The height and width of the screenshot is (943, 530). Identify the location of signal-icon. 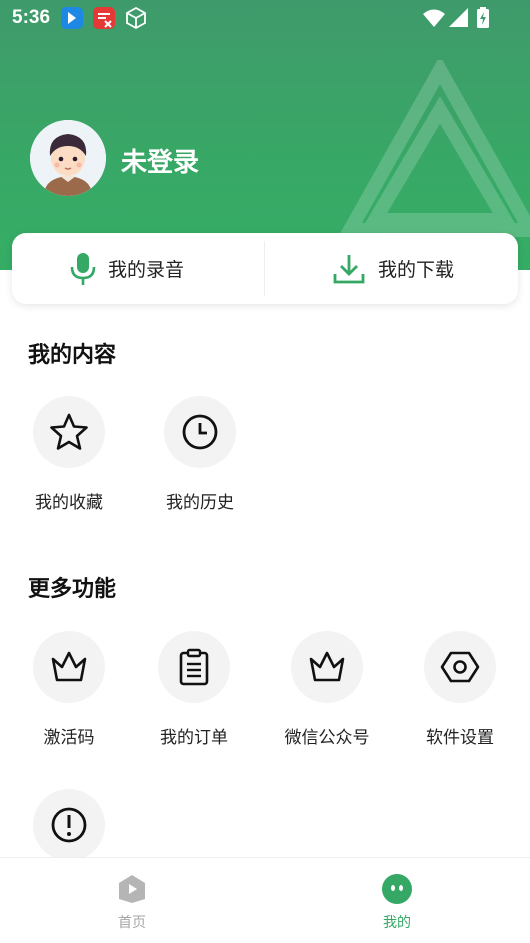
(458, 17).